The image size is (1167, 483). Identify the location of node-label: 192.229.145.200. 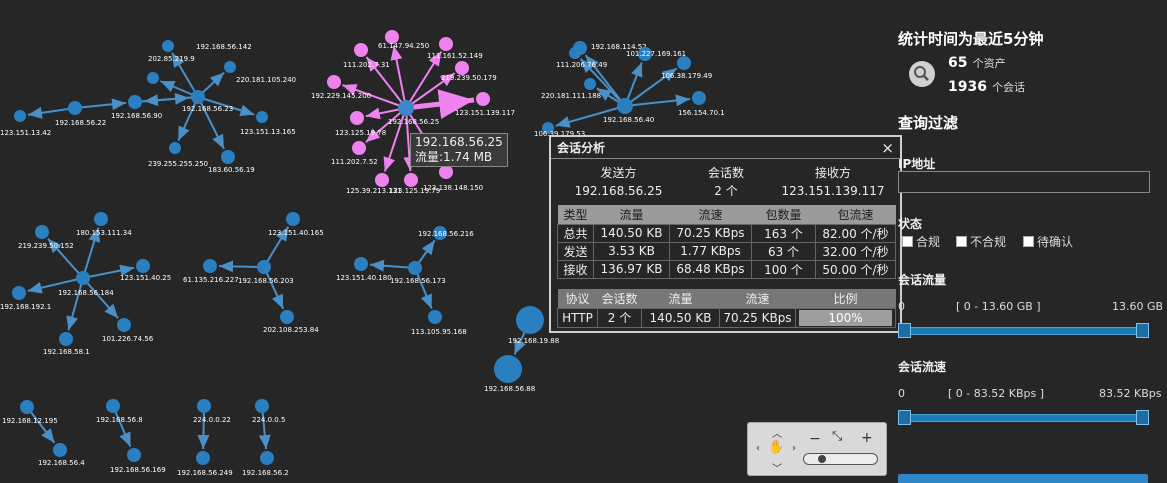
(341, 96).